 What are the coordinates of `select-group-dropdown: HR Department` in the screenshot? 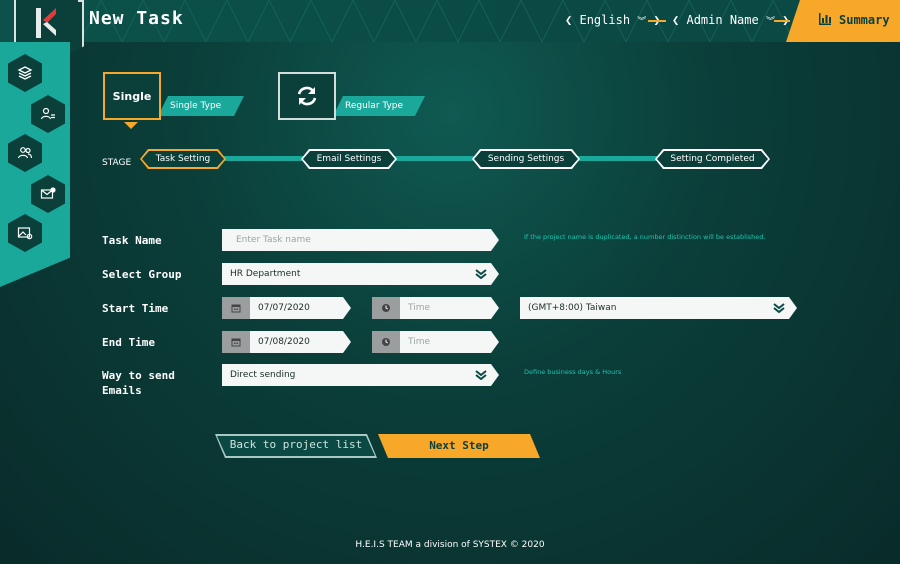 It's located at (360, 274).